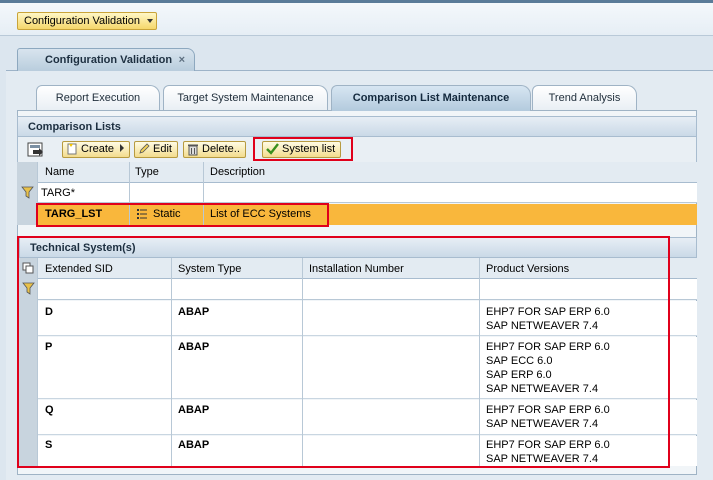 This screenshot has width=713, height=480. Describe the element at coordinates (357, 172) in the screenshot. I see `comparison-table-header` at that location.